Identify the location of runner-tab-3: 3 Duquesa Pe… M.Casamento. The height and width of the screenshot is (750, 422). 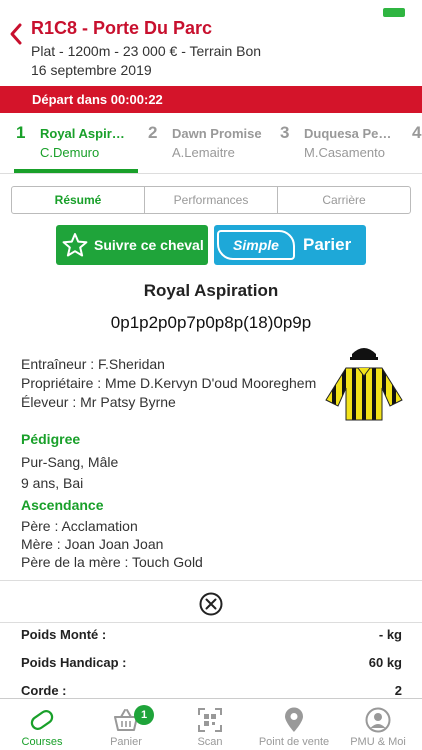
(340, 143).